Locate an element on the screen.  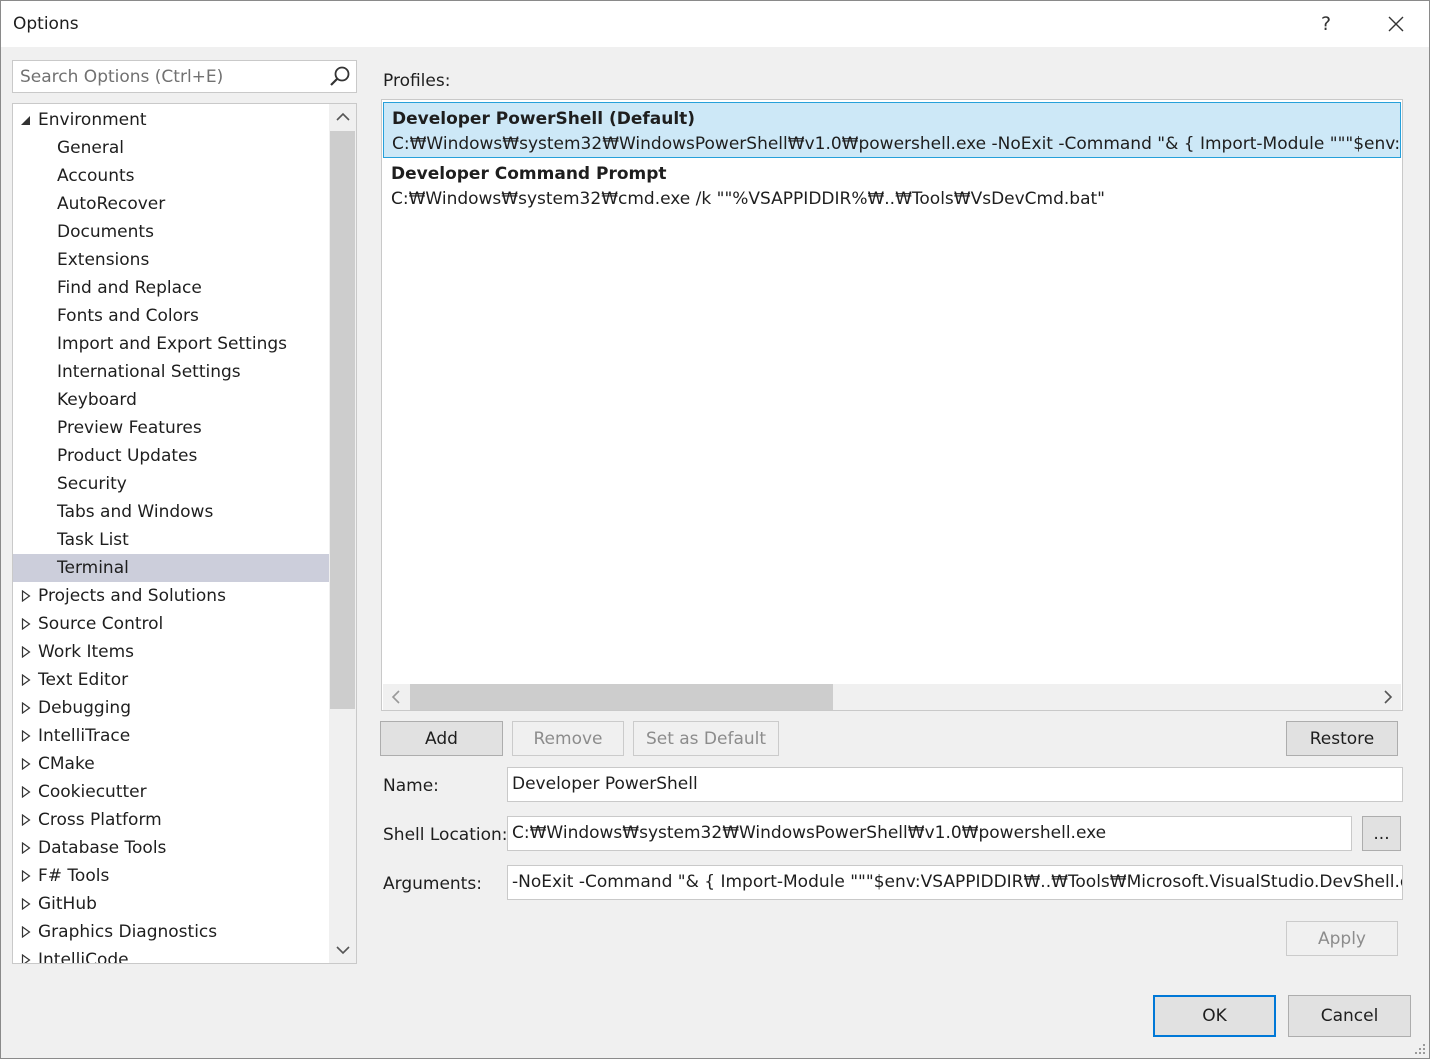
tree-item-label: Work Items is located at coordinates (86, 652).